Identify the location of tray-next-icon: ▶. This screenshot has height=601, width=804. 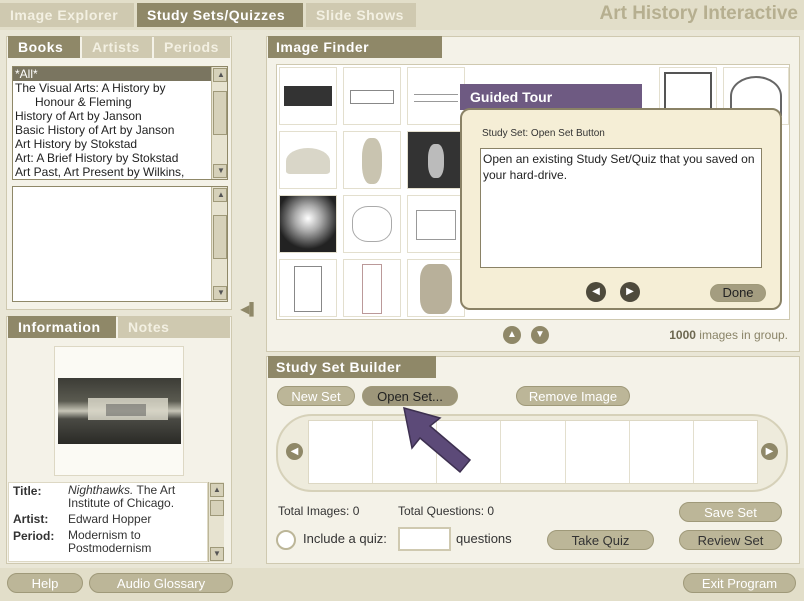
(769, 451).